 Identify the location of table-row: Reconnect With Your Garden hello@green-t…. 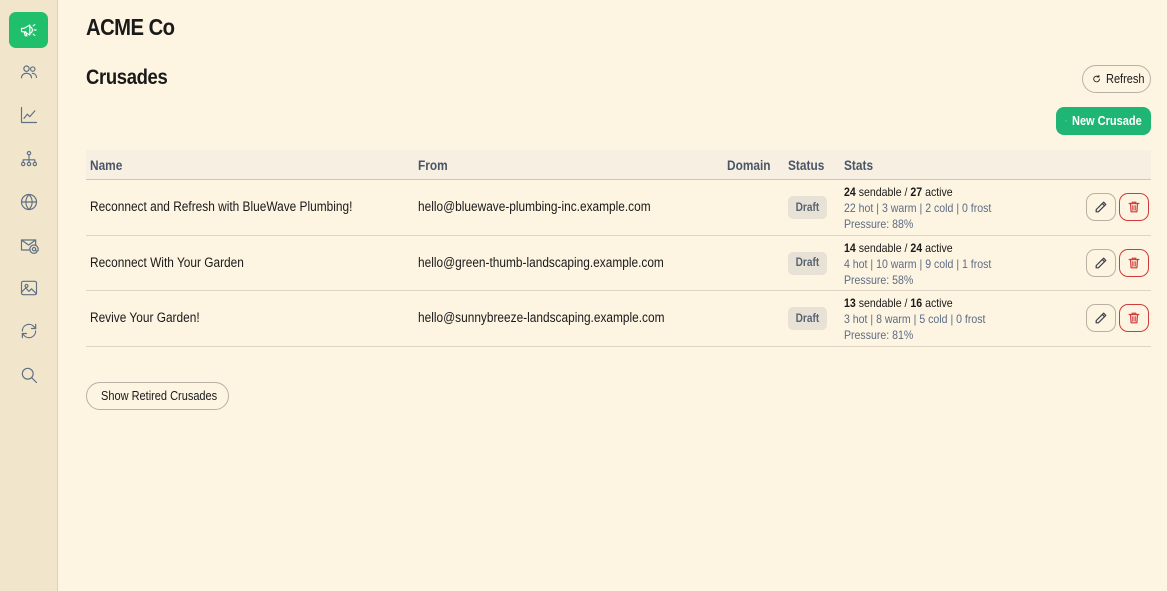
(618, 263).